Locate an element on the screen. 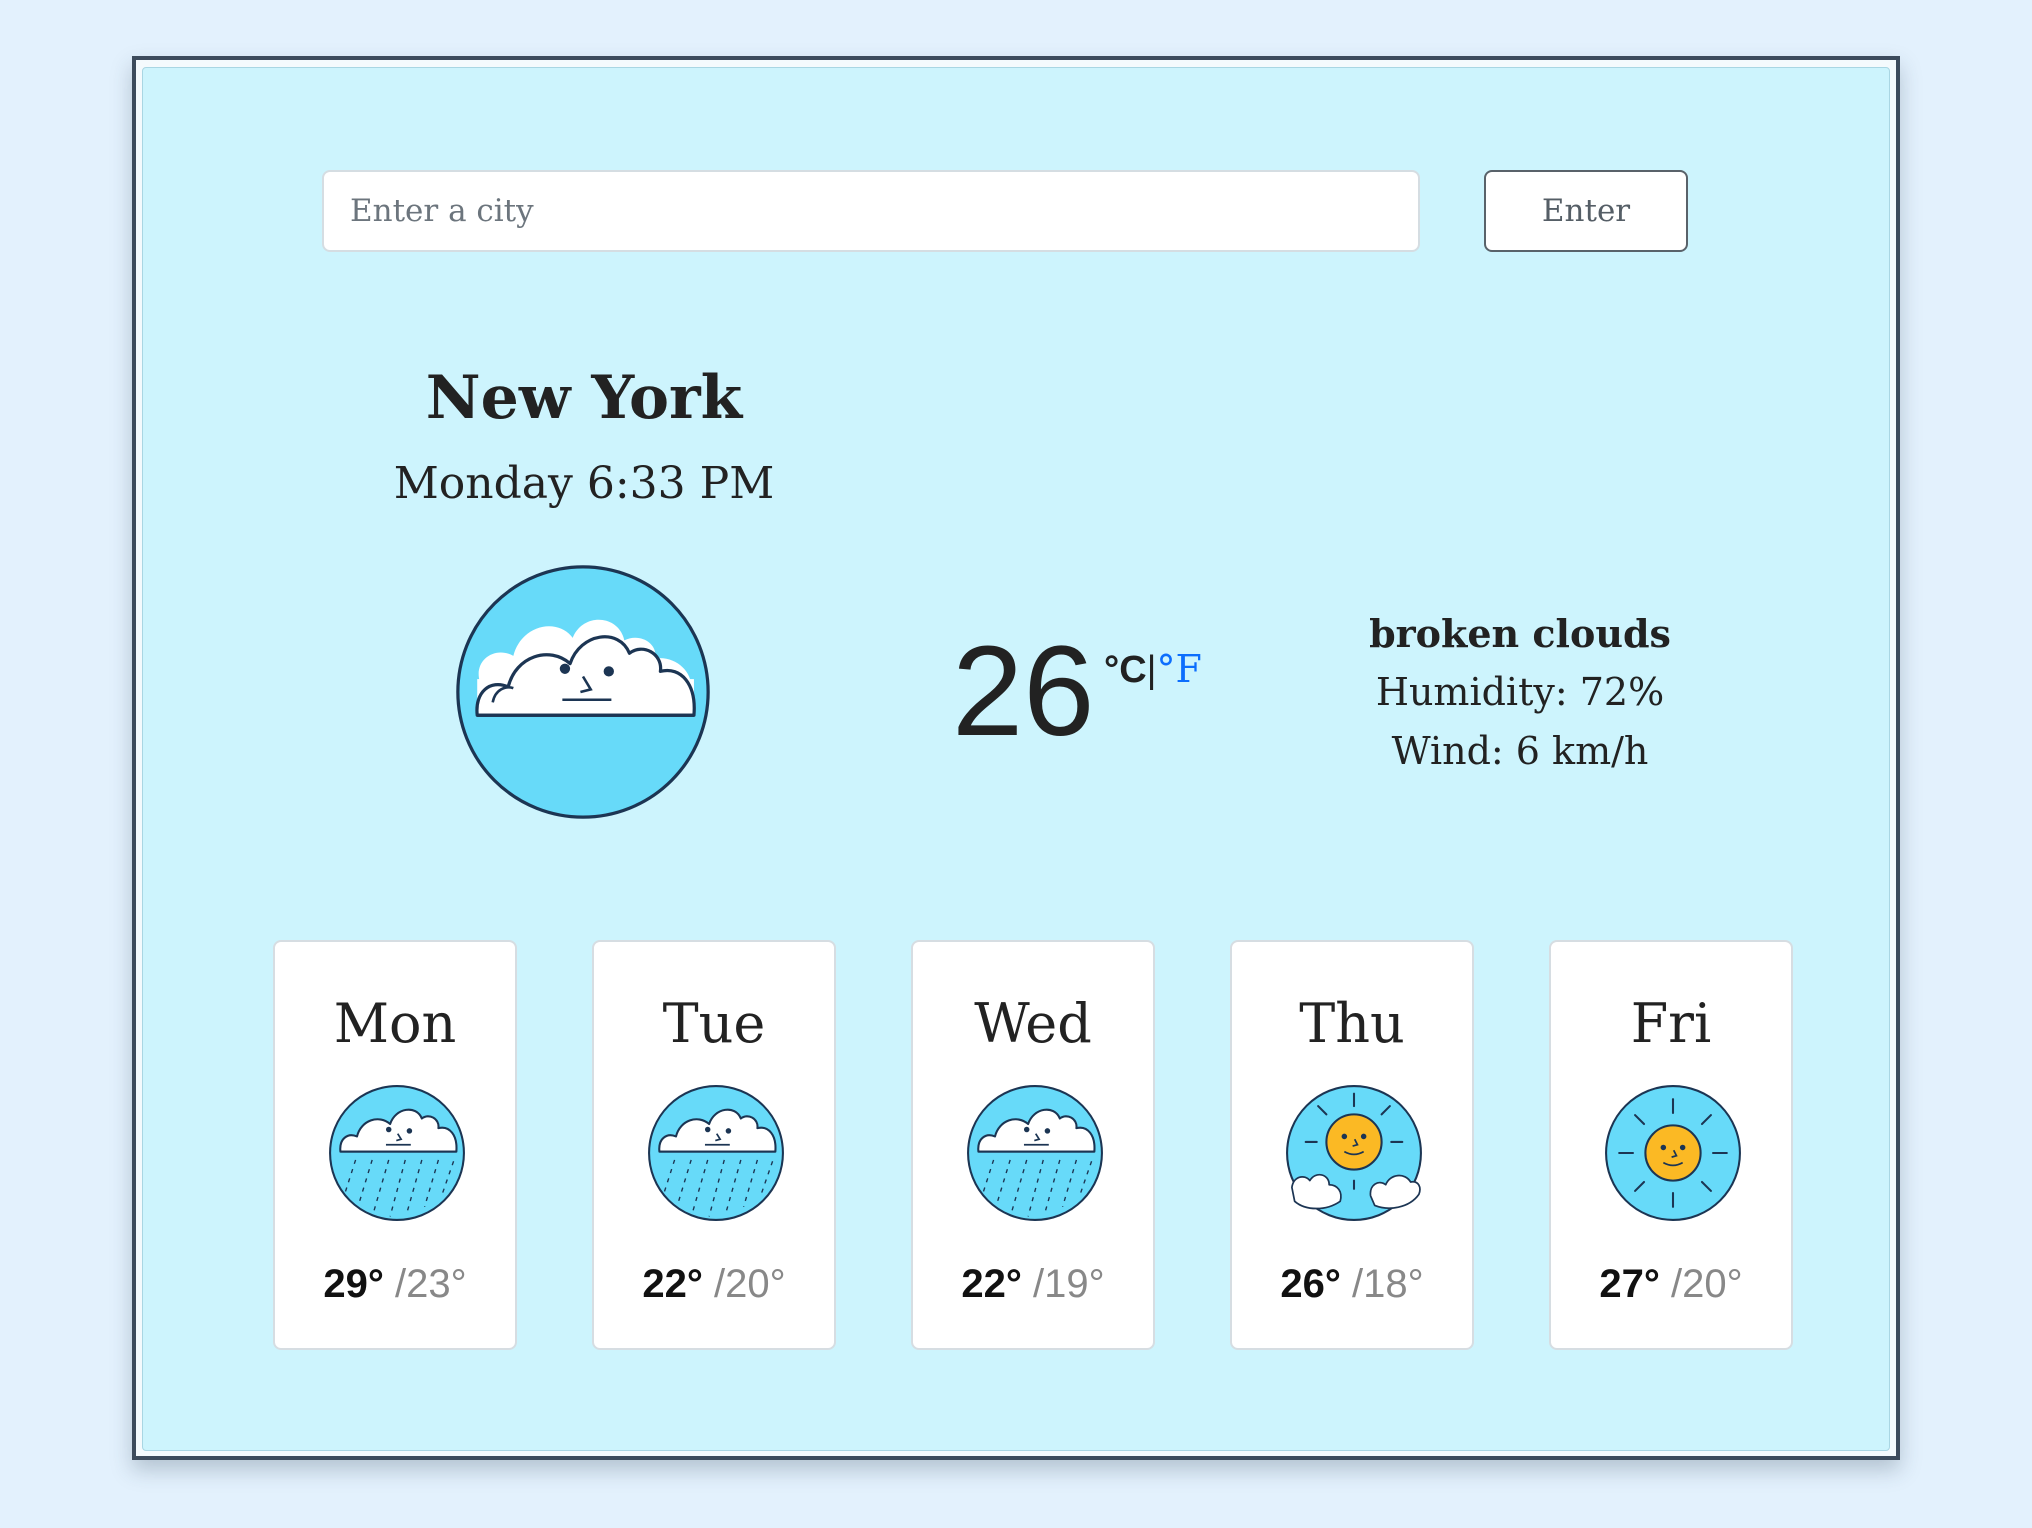 This screenshot has width=2032, height=1528. humidity-text: Humidity: 72% is located at coordinates (1520, 692).